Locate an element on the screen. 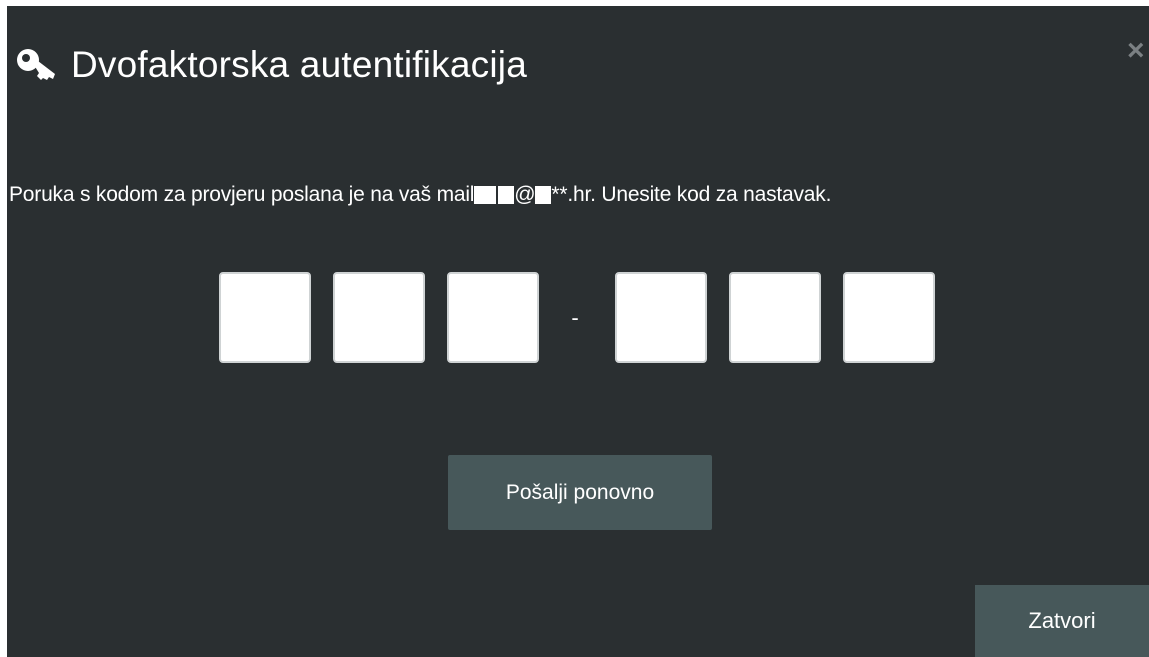  dialog-header: Dvofaktorska autentifikacija is located at coordinates (271, 65).